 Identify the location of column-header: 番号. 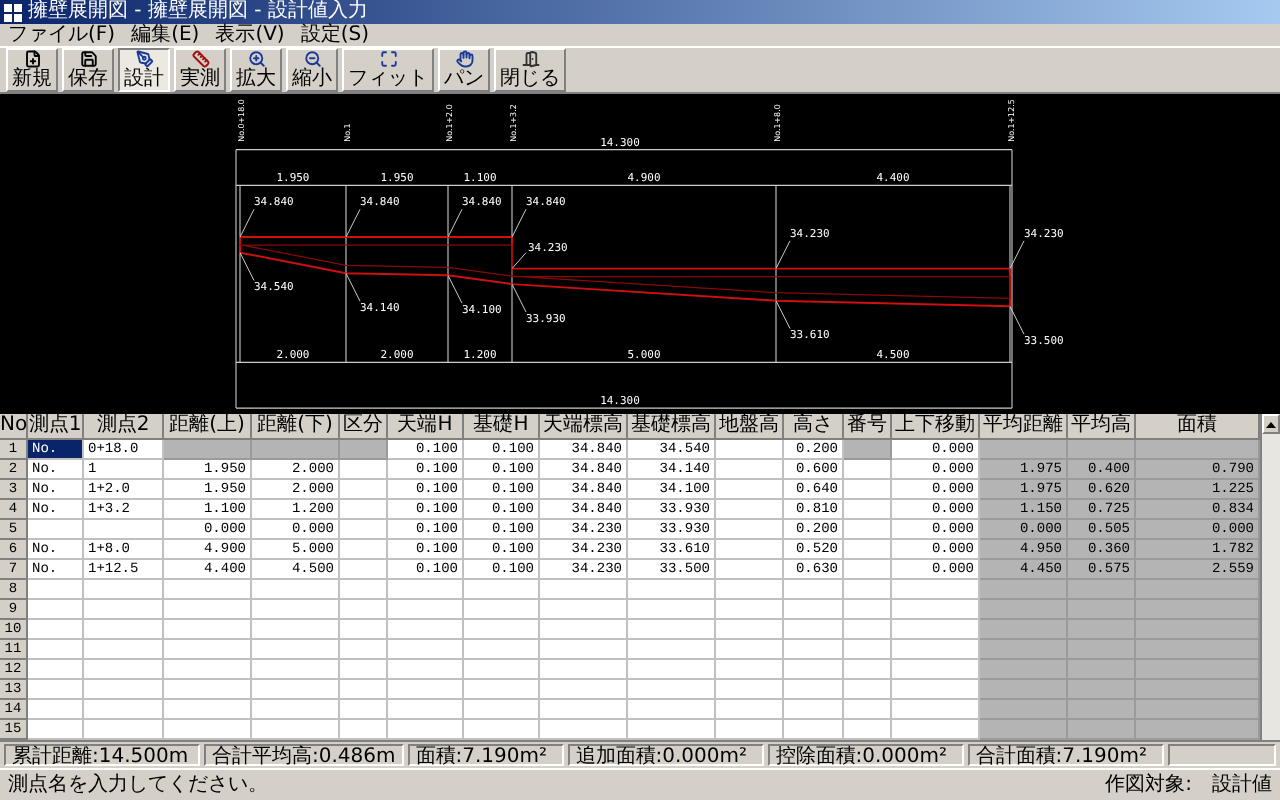
(868, 427).